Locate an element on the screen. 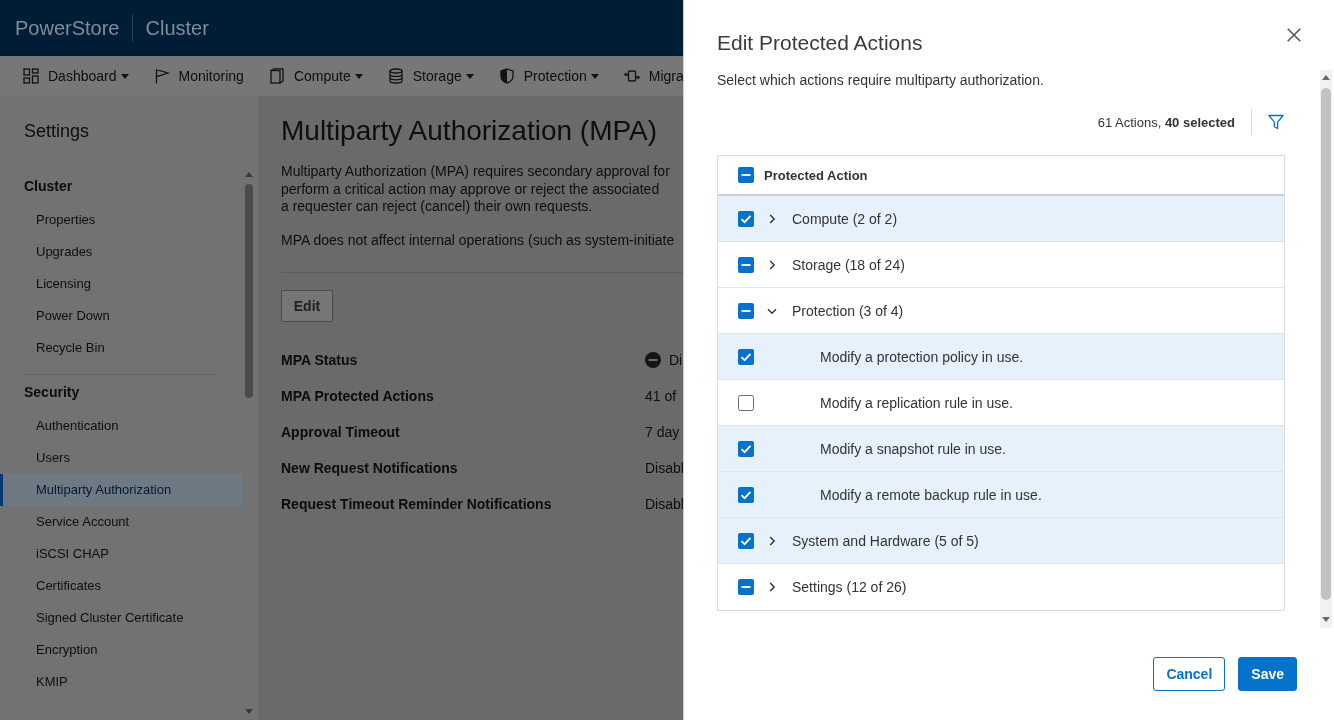 The image size is (1334, 720). flag-icon is located at coordinates (161, 76).